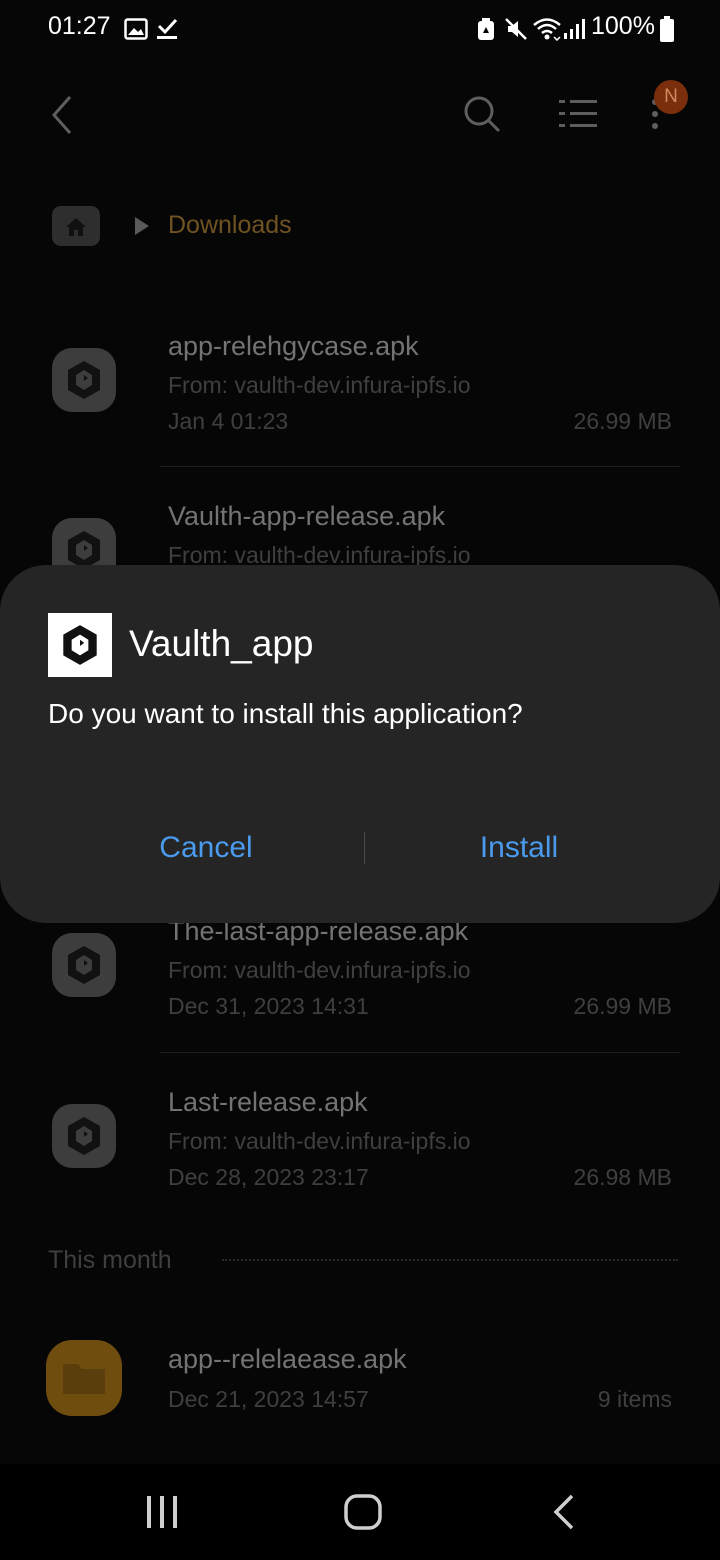 The image size is (720, 1560). Describe the element at coordinates (547, 29) in the screenshot. I see `wifi-icon` at that location.